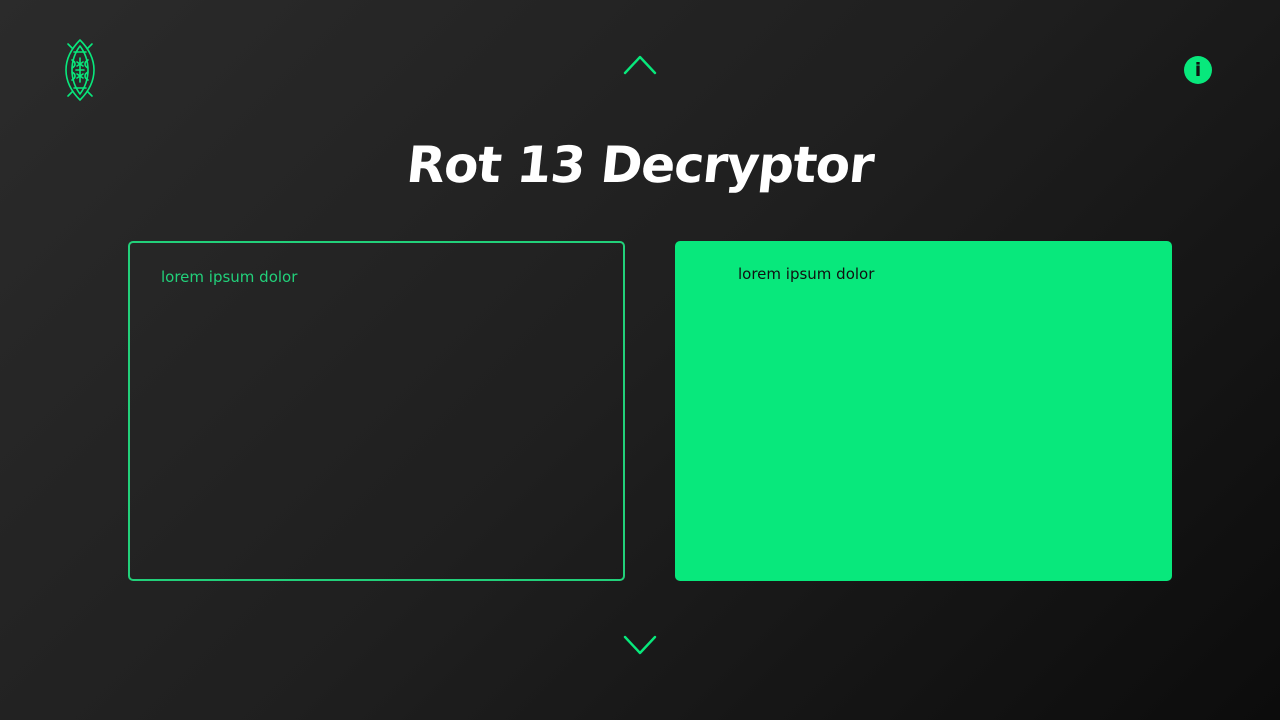 Image resolution: width=1280 pixels, height=720 pixels. Describe the element at coordinates (806, 274) in the screenshot. I see `output-text: lorem ipsum dolor` at that location.